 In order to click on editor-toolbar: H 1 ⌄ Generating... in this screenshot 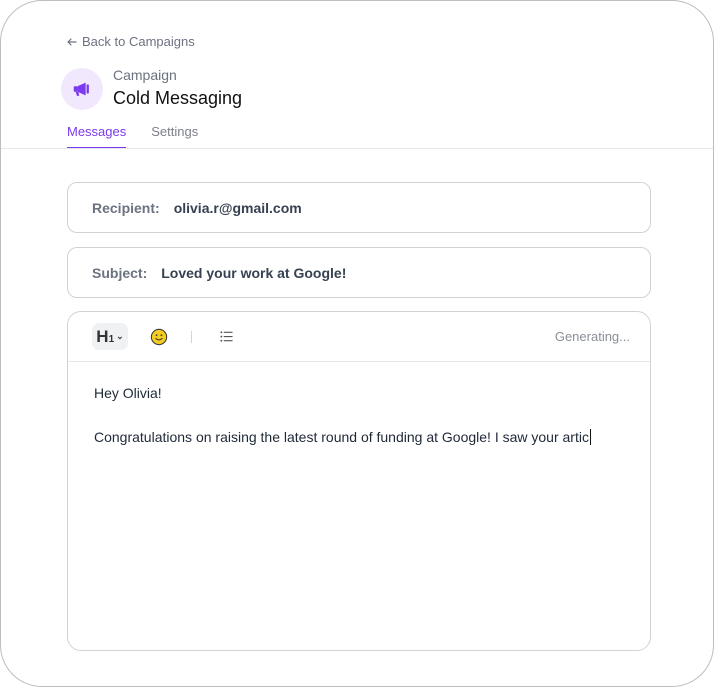, I will do `click(359, 337)`.